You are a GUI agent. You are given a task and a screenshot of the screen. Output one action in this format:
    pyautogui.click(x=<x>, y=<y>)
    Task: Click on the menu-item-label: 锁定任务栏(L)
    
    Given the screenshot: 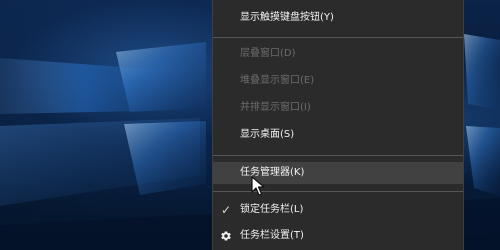 What is the action you would take?
    pyautogui.click(x=272, y=209)
    